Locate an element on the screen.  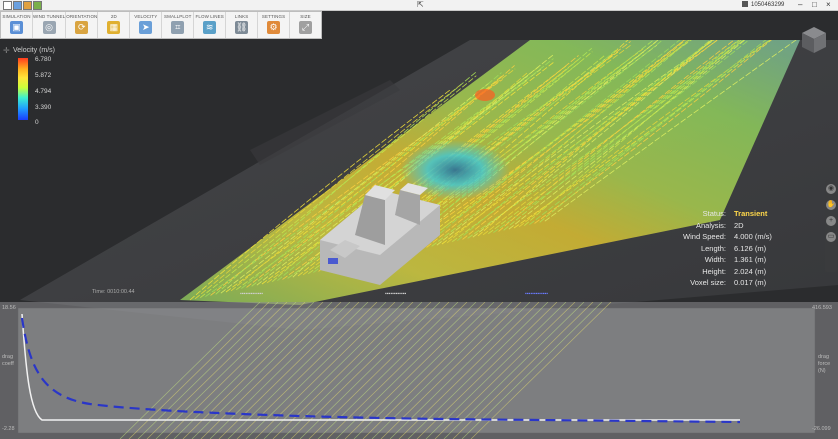
legend-tick: 4.794 is located at coordinates (43, 91).